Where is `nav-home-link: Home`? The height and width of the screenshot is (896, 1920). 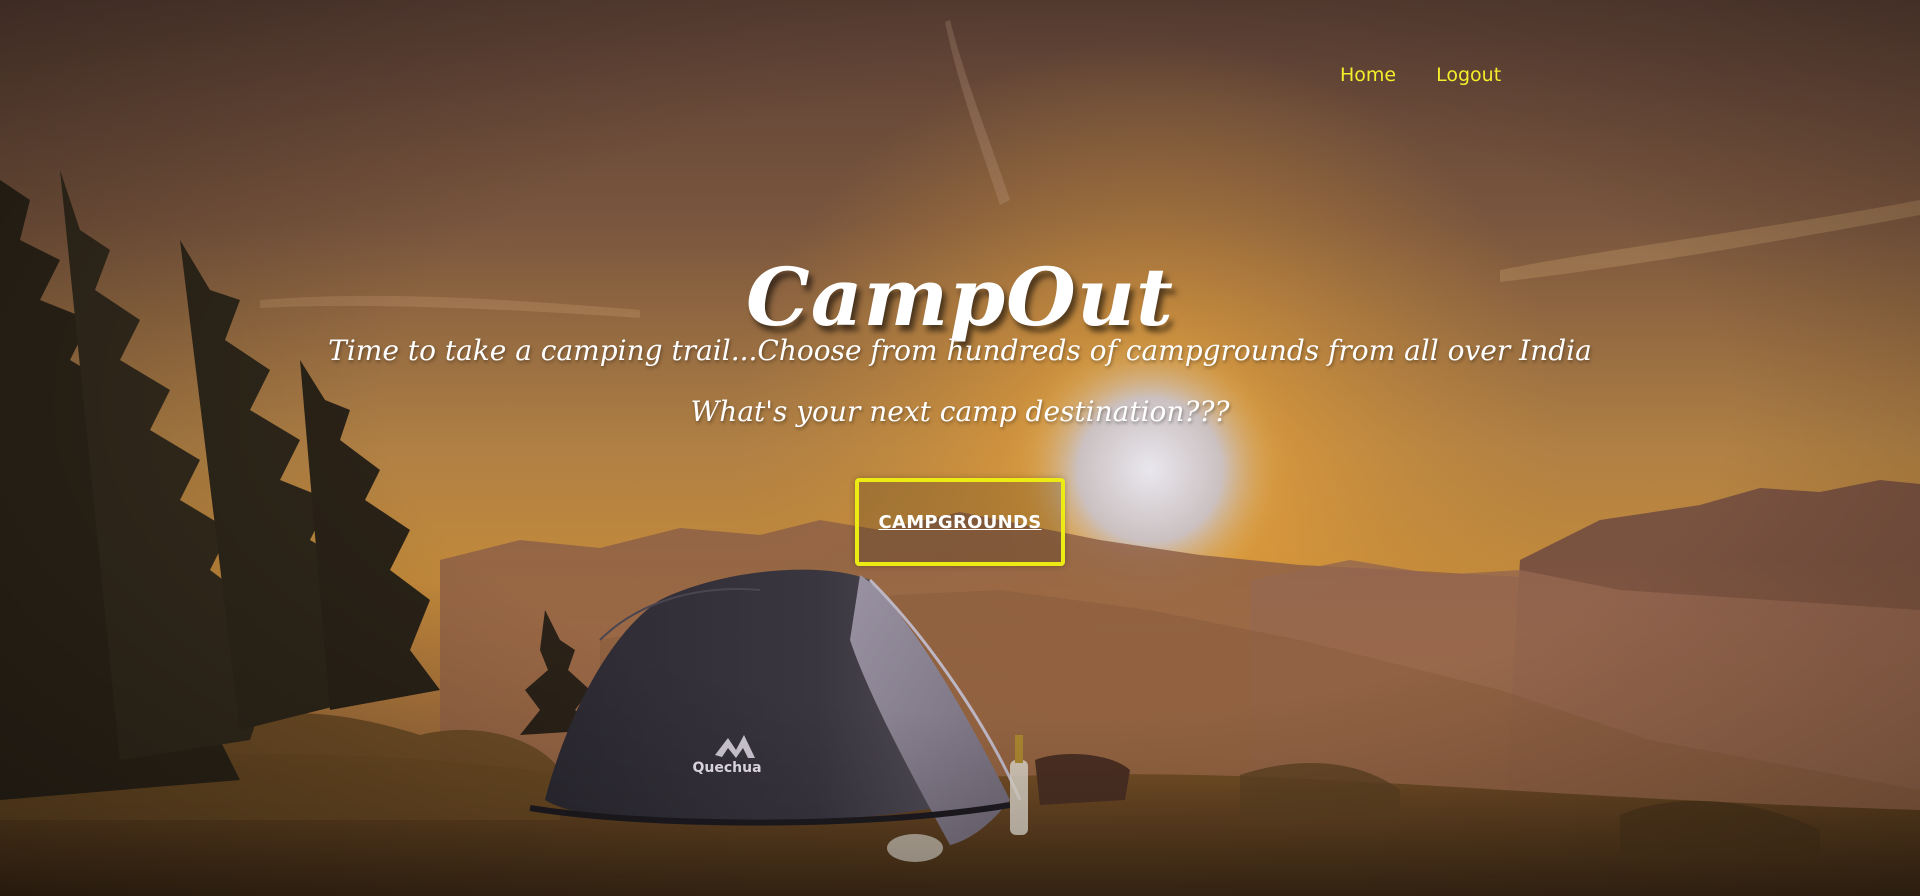 nav-home-link: Home is located at coordinates (1368, 75).